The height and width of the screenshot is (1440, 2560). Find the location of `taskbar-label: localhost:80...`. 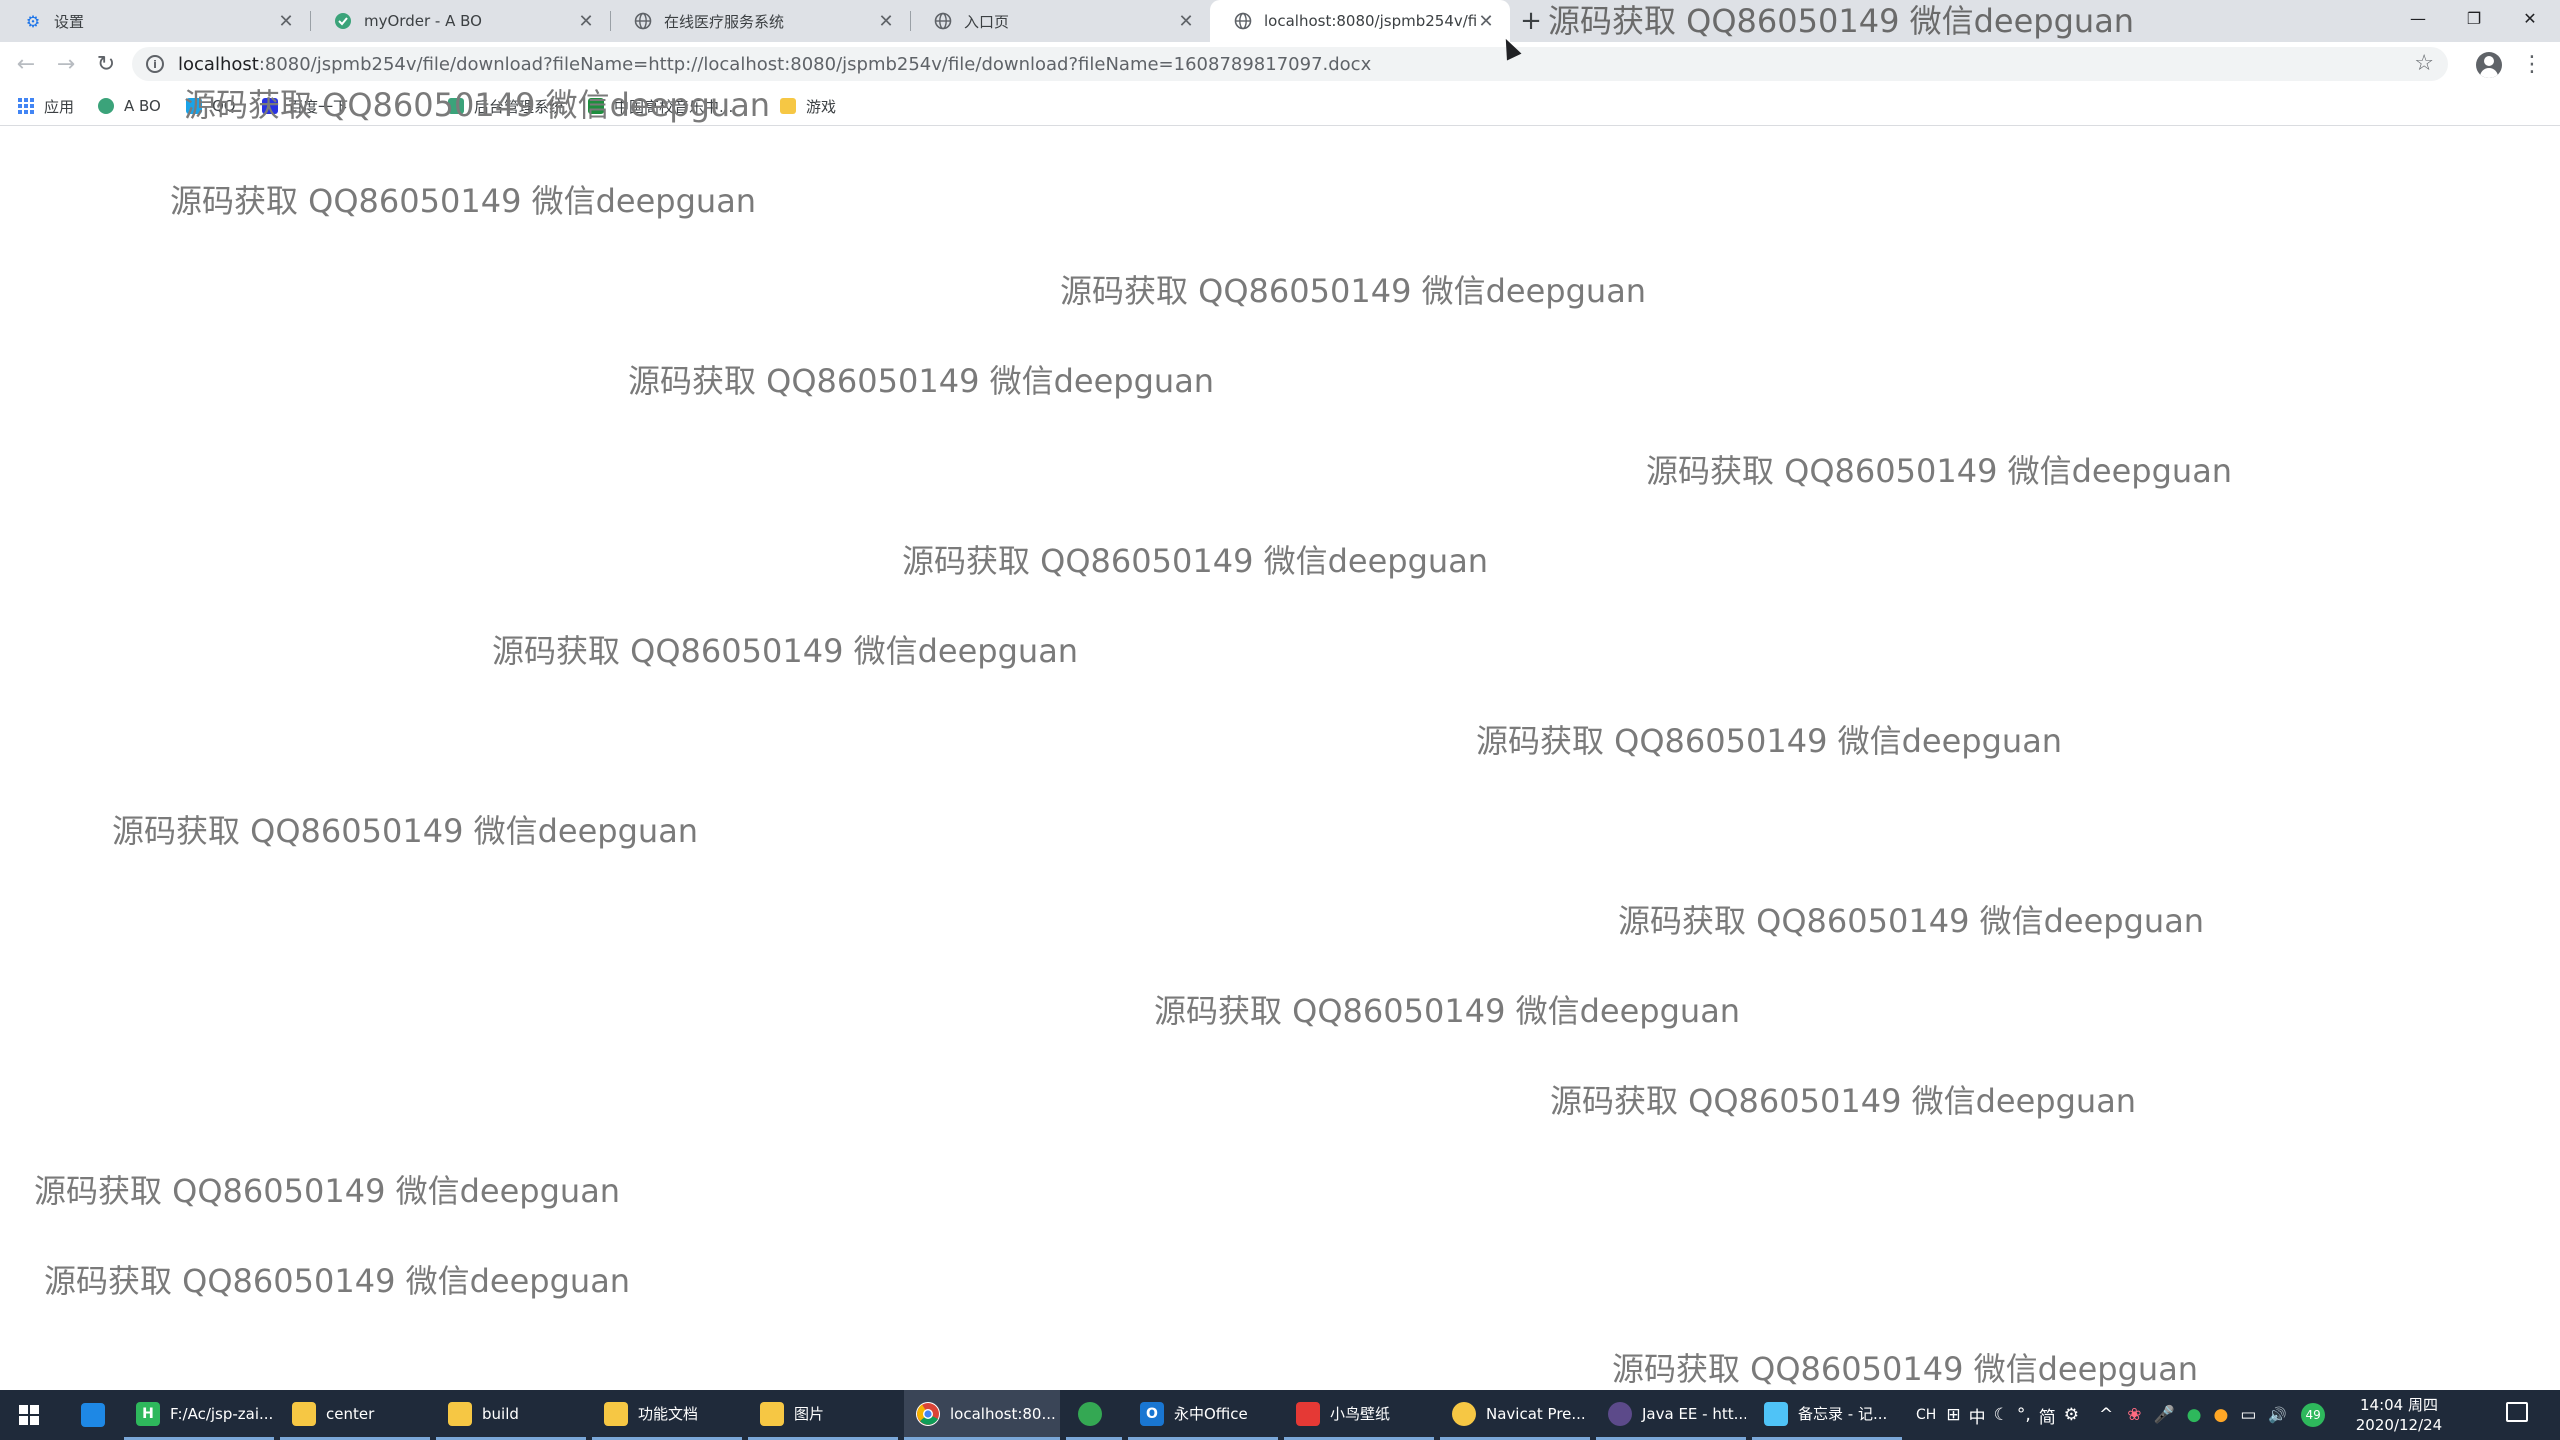

taskbar-label: localhost:80... is located at coordinates (1003, 1413).